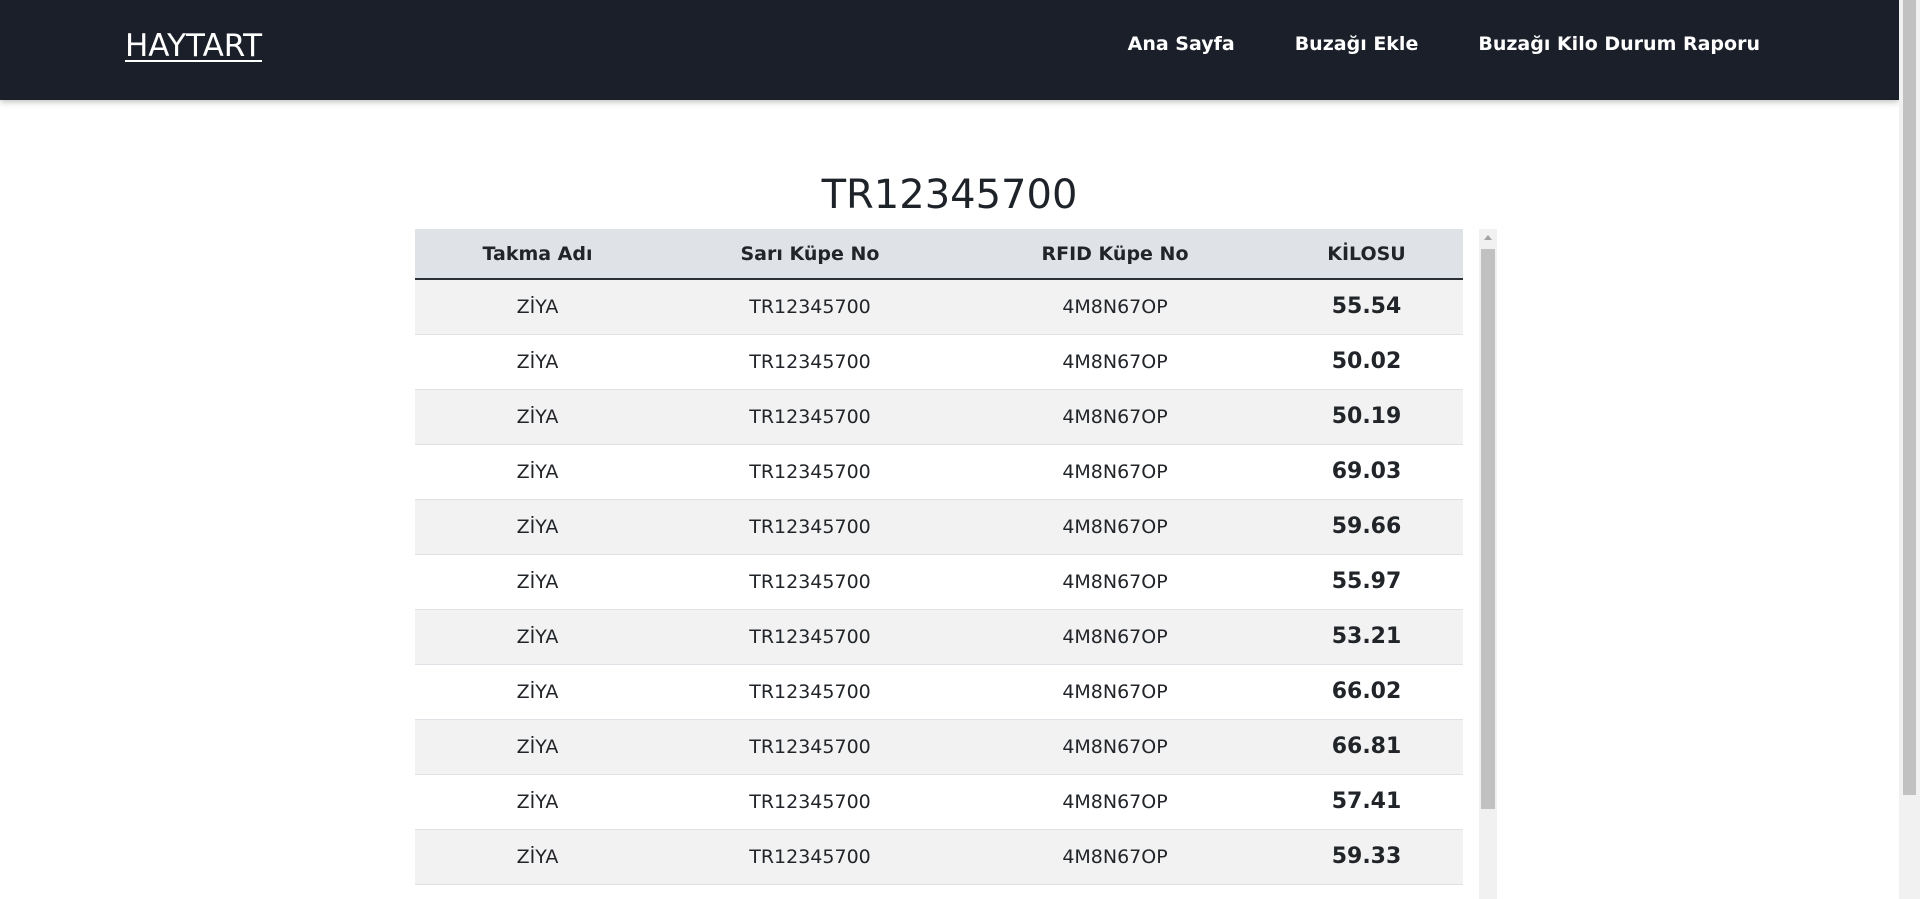  I want to click on table-row: ZİYA TR12345700 4M8N67OP 55.54, so click(939, 306).